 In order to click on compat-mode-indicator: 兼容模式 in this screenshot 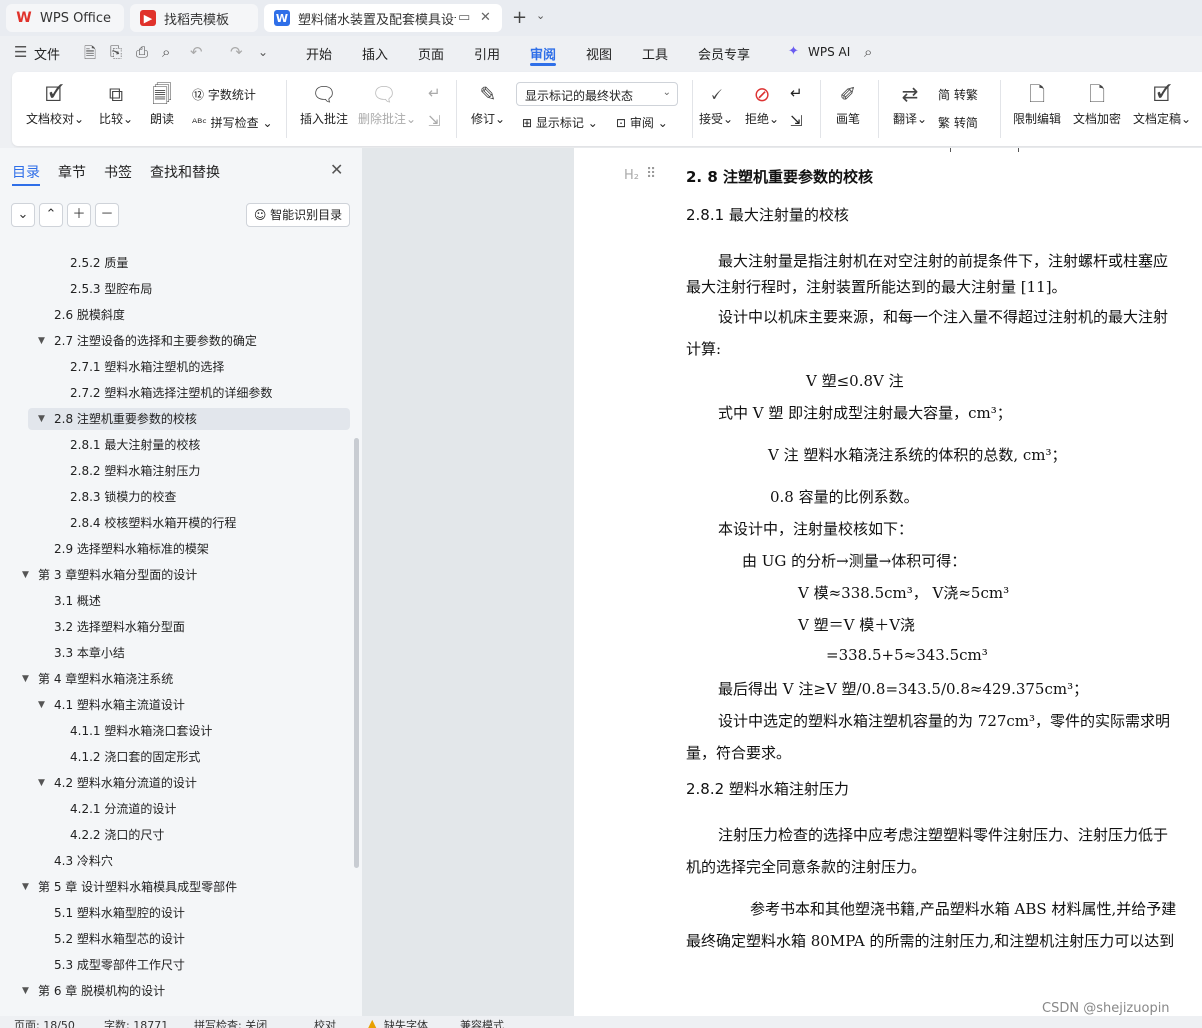, I will do `click(482, 1022)`.